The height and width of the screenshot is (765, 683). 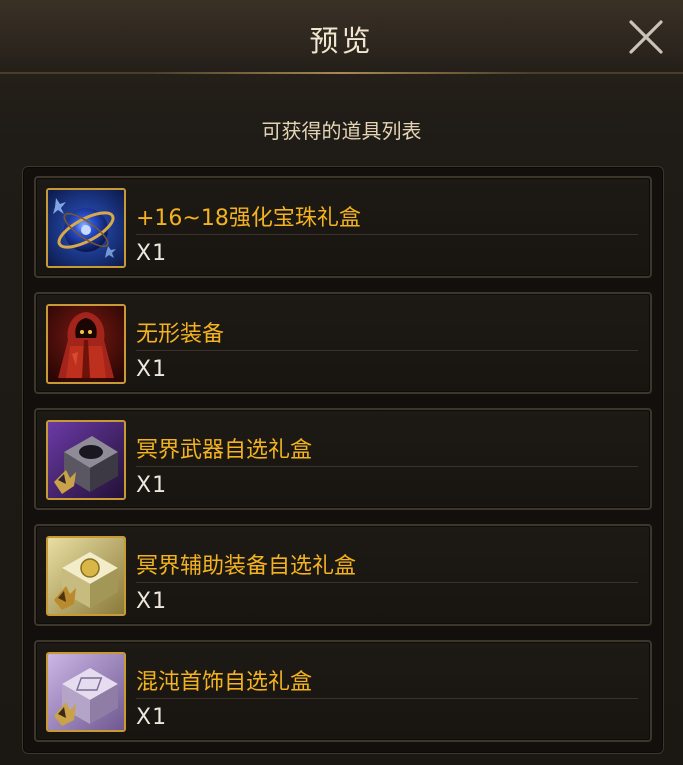 I want to click on title-bar: 预览, so click(x=341, y=37).